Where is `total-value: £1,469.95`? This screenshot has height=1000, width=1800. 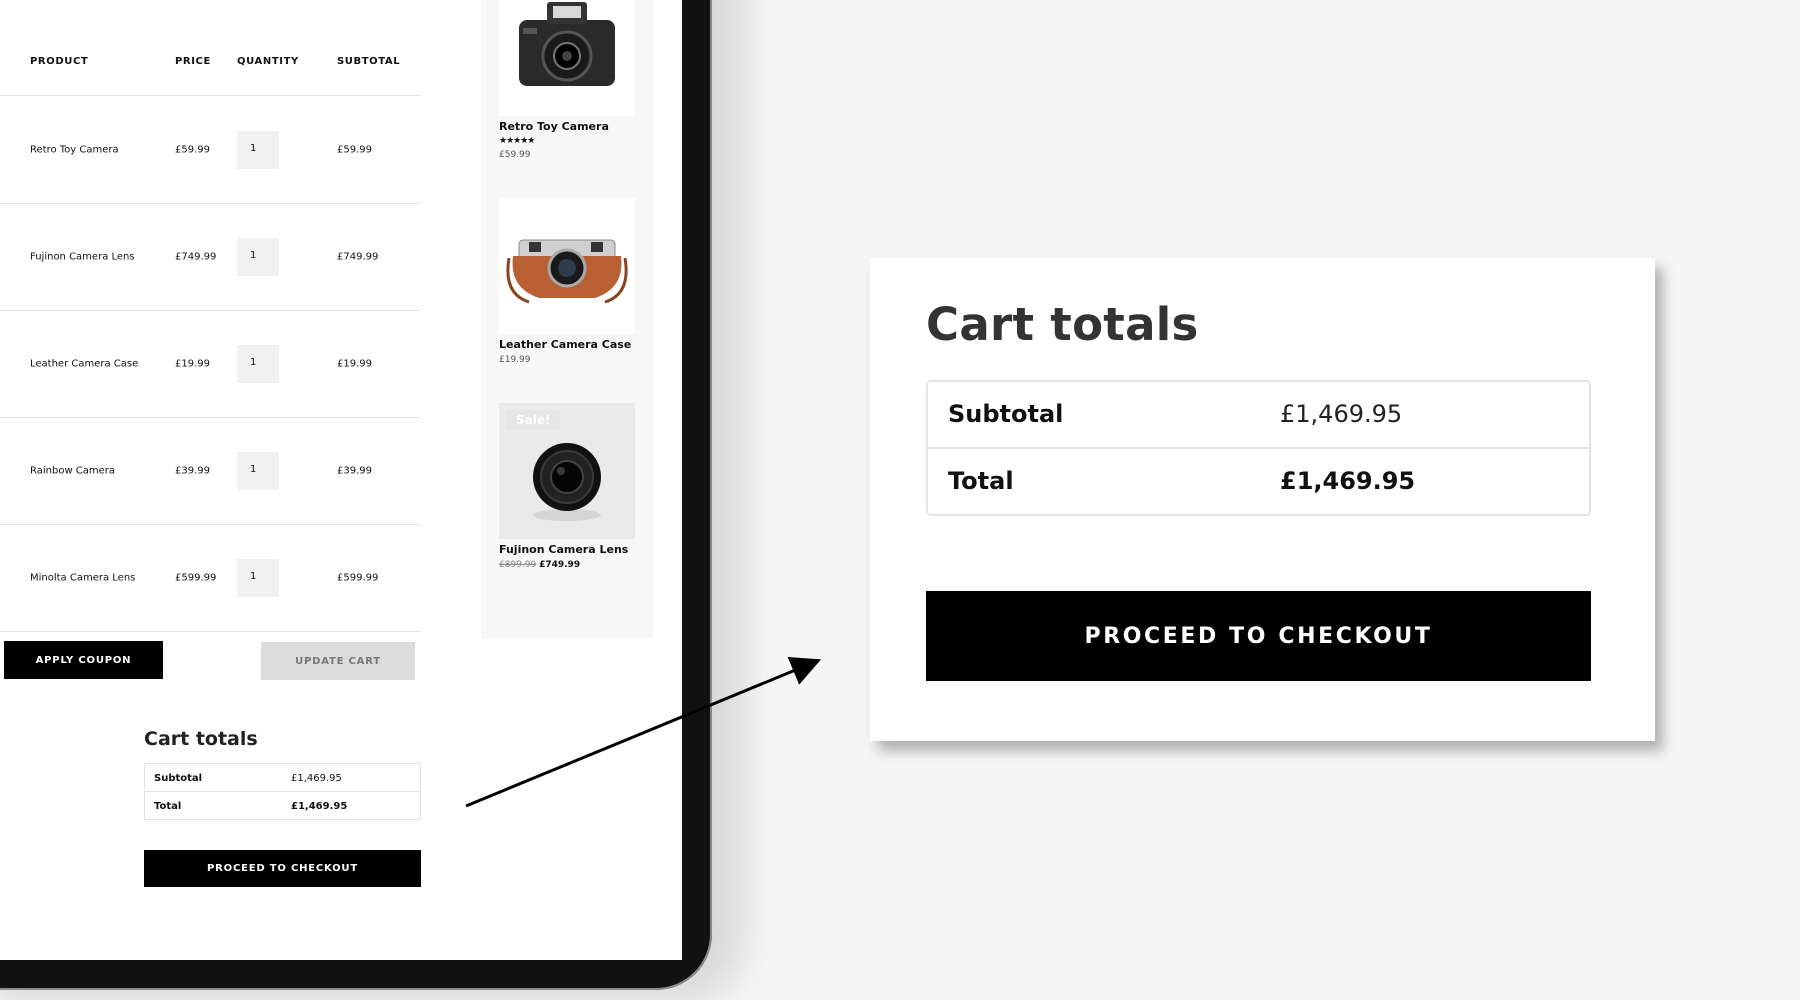
total-value: £1,469.95 is located at coordinates (1348, 481).